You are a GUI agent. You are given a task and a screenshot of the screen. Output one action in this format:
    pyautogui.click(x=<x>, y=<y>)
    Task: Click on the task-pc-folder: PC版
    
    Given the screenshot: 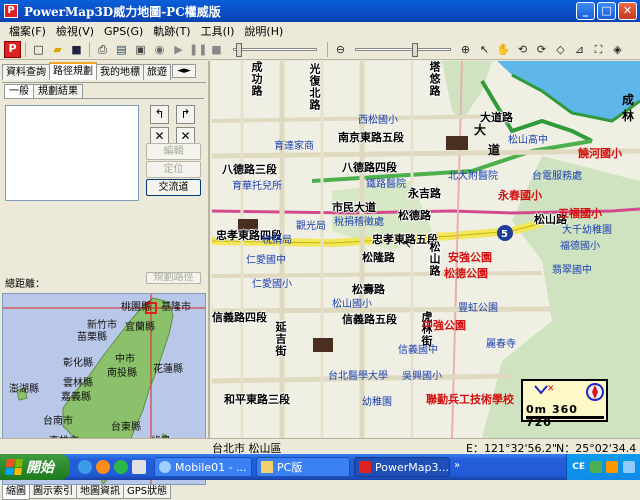 What is the action you would take?
    pyautogui.click(x=303, y=467)
    